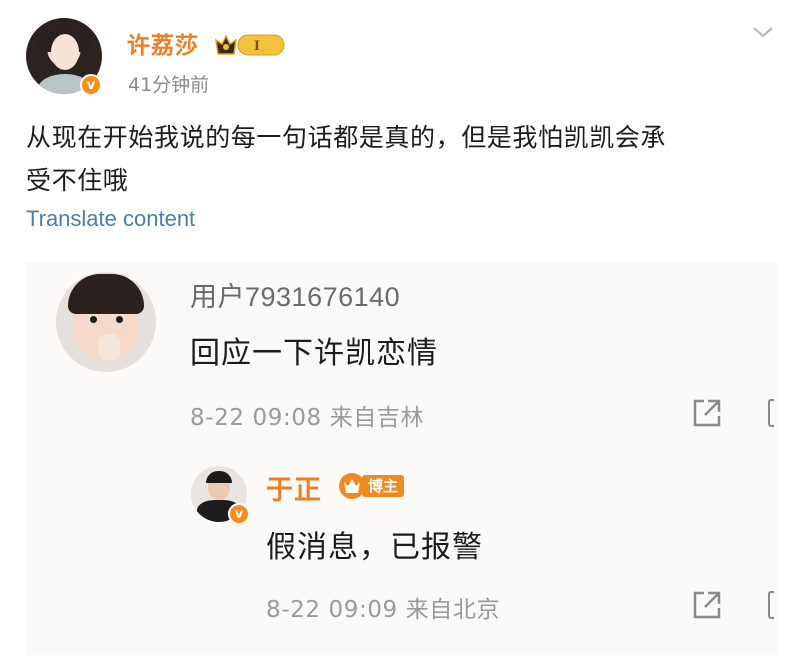  Describe the element at coordinates (396, 159) in the screenshot. I see `post-content: 从现在开始我说的每一句话都是真的，但是我怕凯凯会承 受不住哦` at that location.